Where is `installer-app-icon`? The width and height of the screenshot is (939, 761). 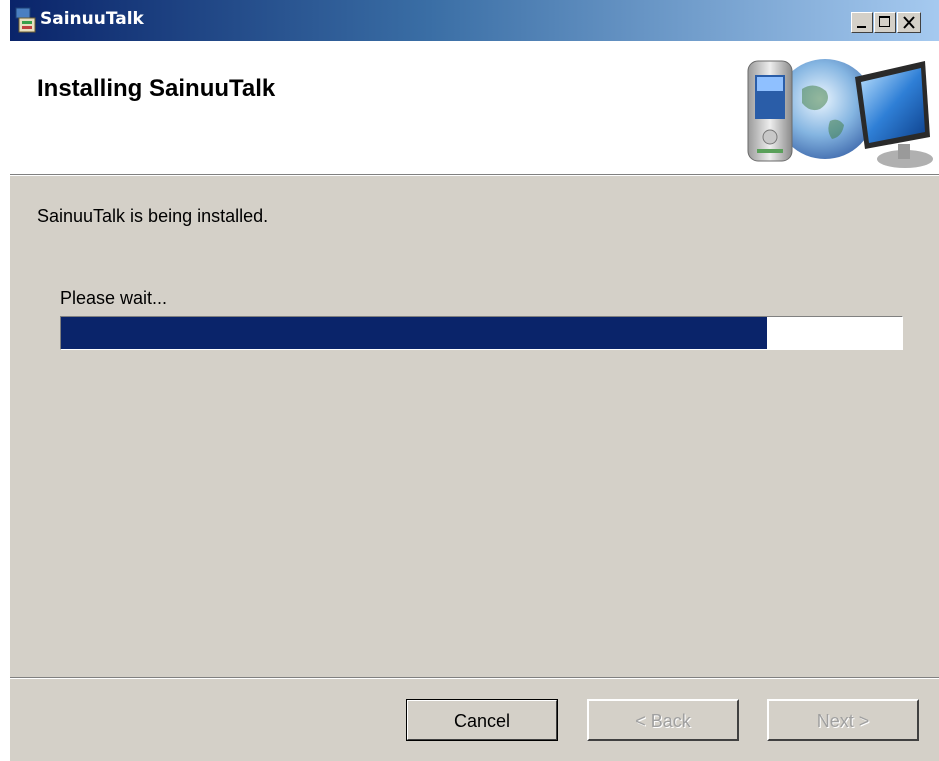 installer-app-icon is located at coordinates (25, 20).